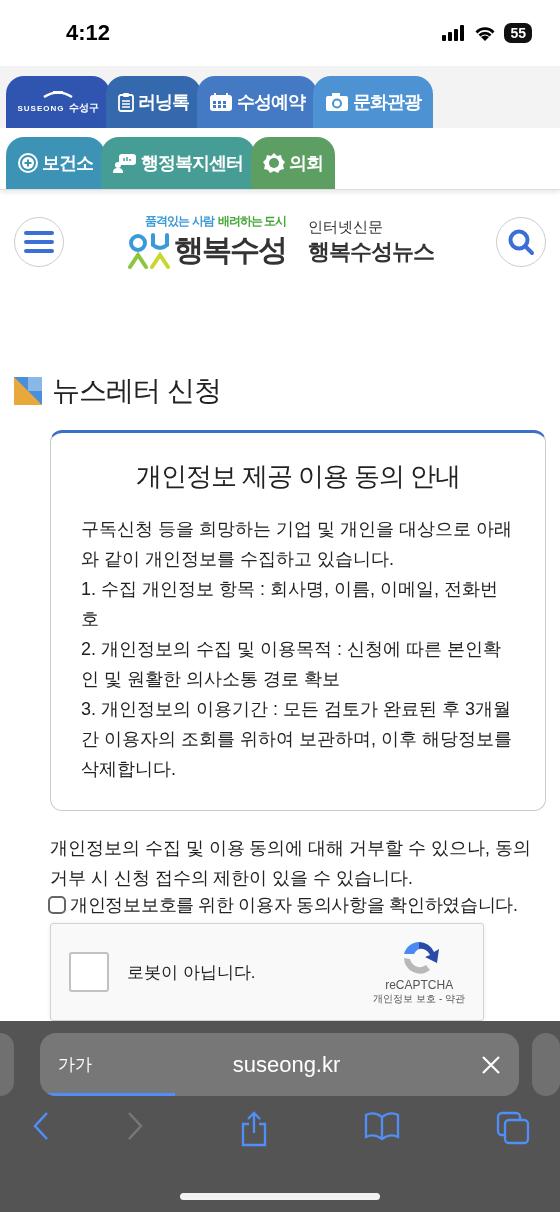 This screenshot has height=1212, width=560. What do you see at coordinates (291, 863) in the screenshot?
I see `consent-text: 개인정보의 수집 및 이용 동의에 대해 거부할 수 있으나, 동의 거부 시 신청 접수의 제한이 있을 수 있습니다.` at bounding box center [291, 863].